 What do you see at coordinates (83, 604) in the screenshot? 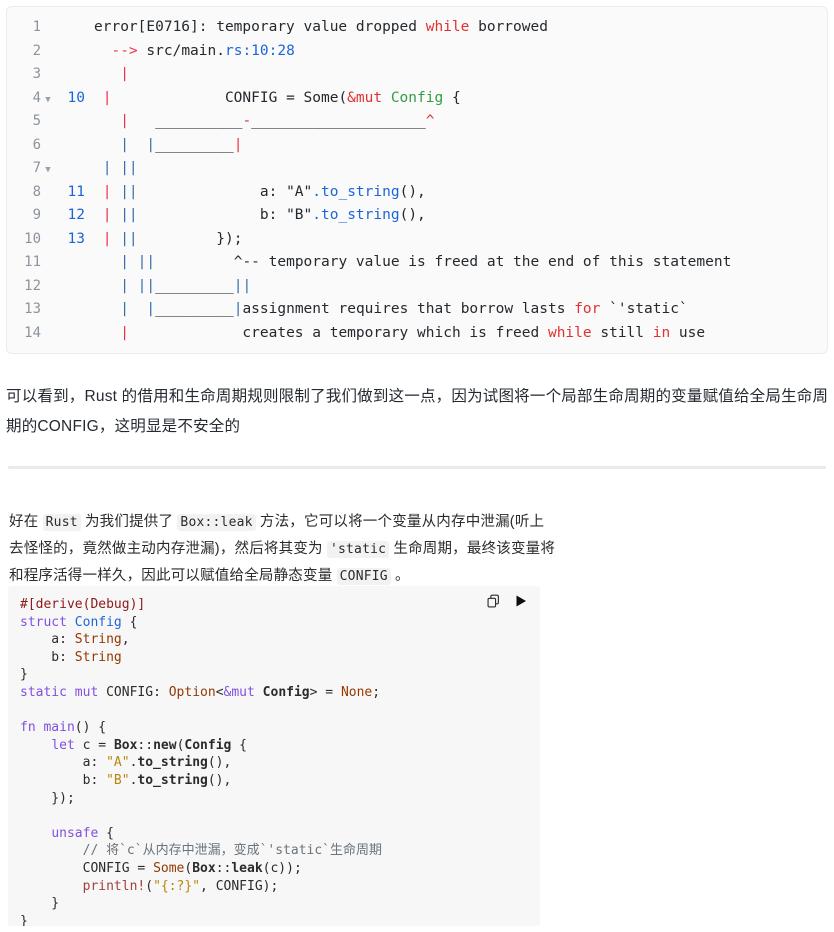
I see `code-line: #[derive(Debug)]` at bounding box center [83, 604].